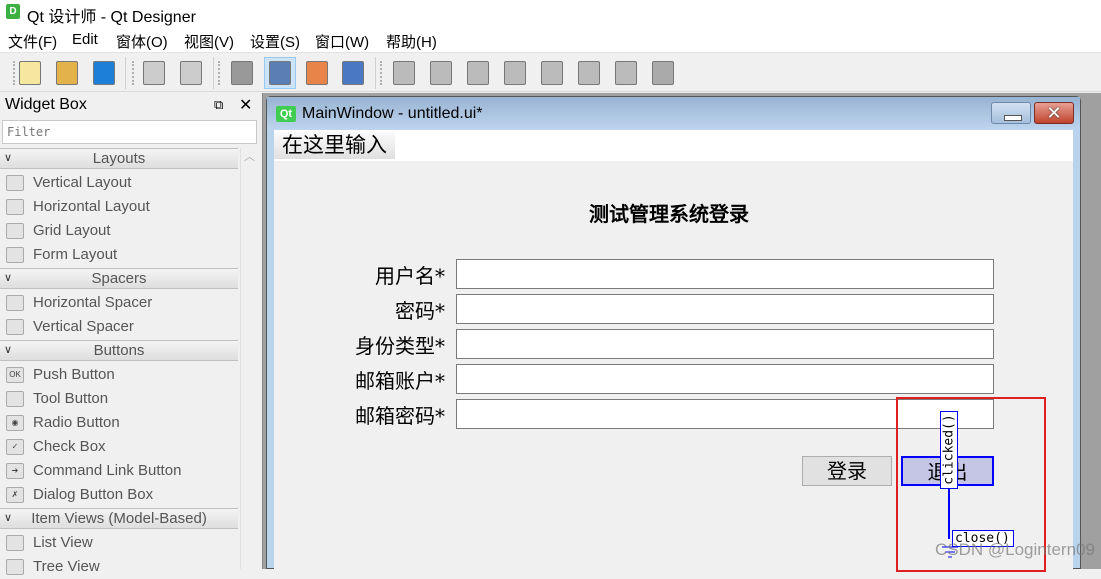 The width and height of the screenshot is (1101, 579). I want to click on widget-item-list-view: List View, so click(119, 543).